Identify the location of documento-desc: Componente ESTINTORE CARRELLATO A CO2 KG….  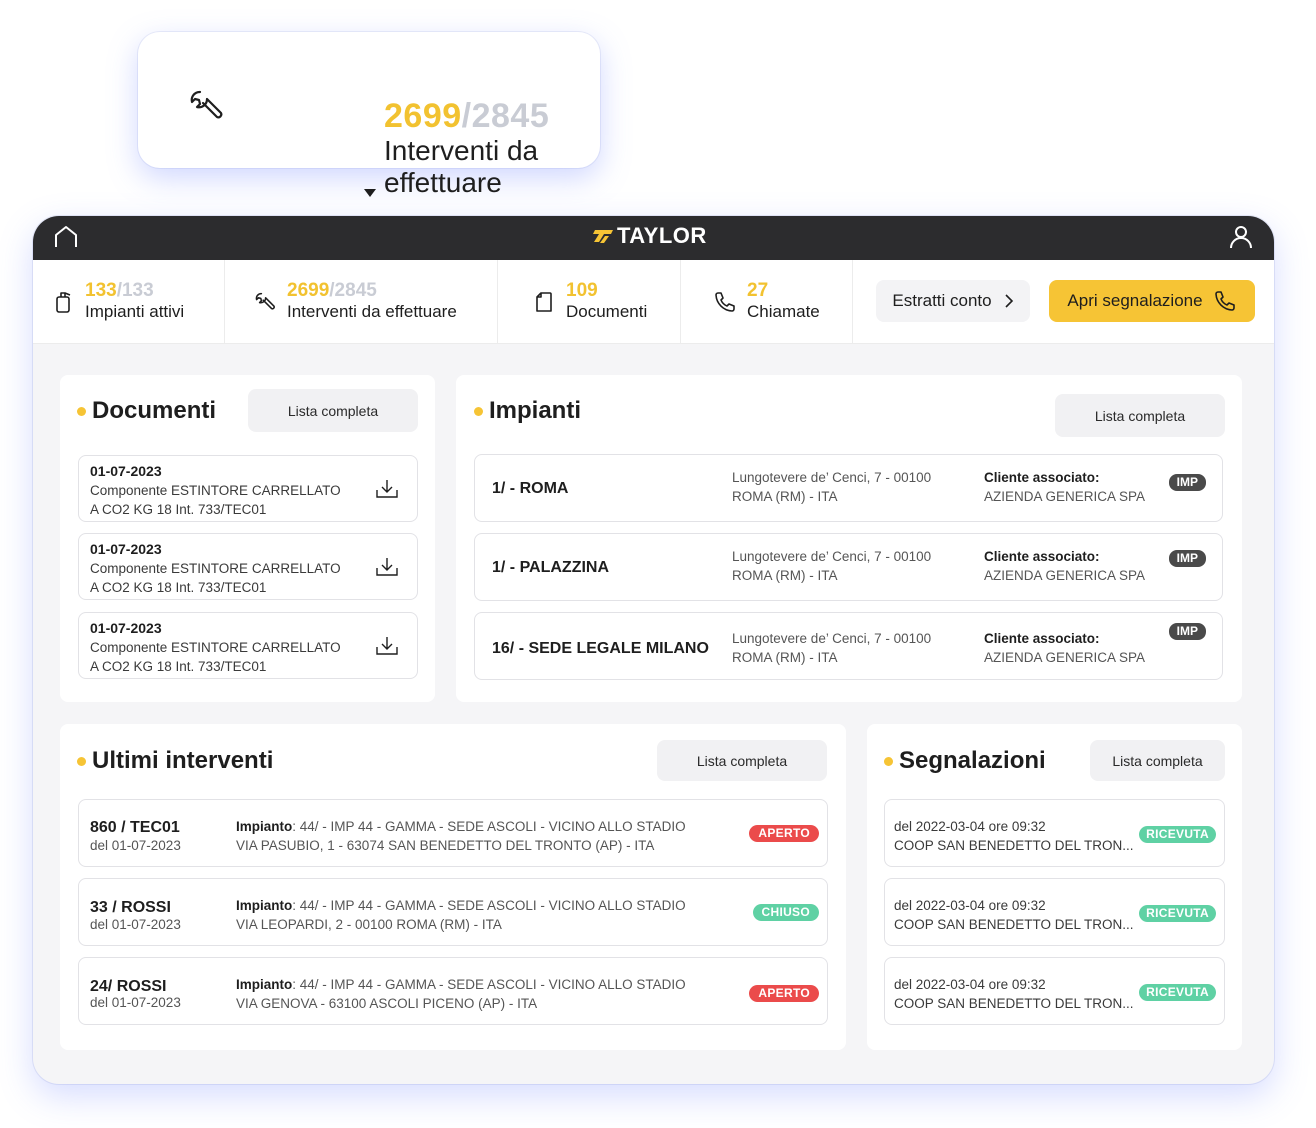
(215, 500).